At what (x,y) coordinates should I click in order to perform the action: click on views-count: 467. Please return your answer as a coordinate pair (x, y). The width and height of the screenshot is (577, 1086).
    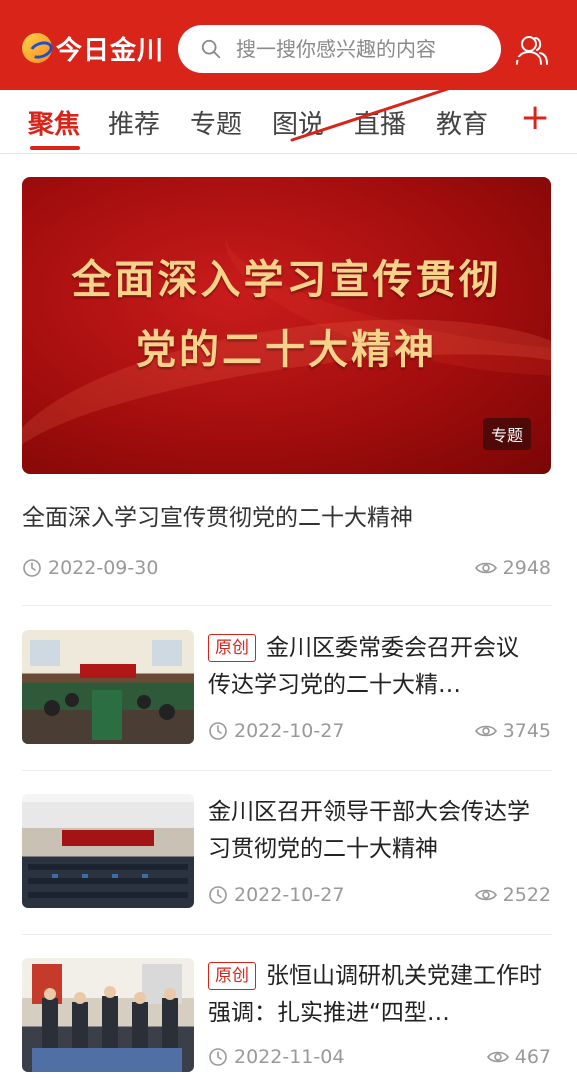
    Looking at the image, I should click on (532, 1057).